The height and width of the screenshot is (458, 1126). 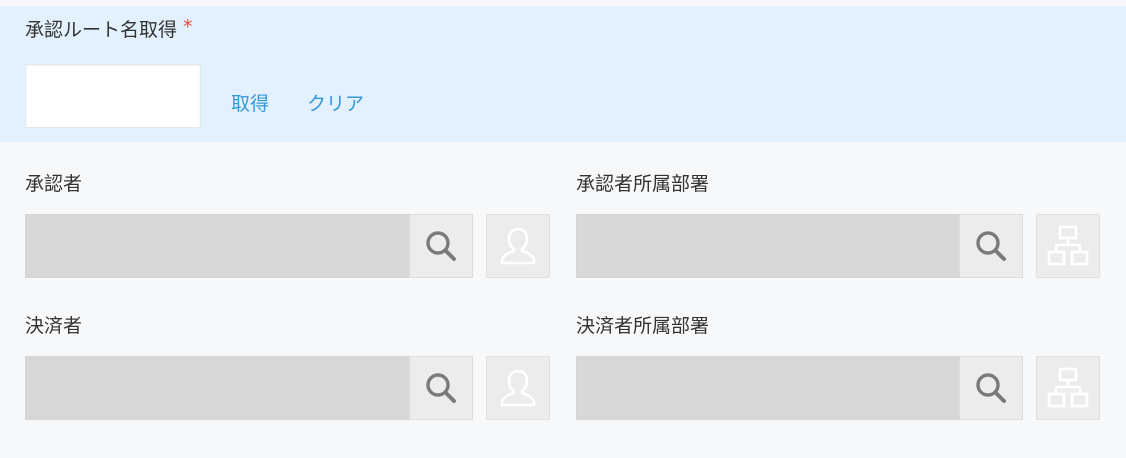 I want to click on settler-field, so click(x=217, y=388).